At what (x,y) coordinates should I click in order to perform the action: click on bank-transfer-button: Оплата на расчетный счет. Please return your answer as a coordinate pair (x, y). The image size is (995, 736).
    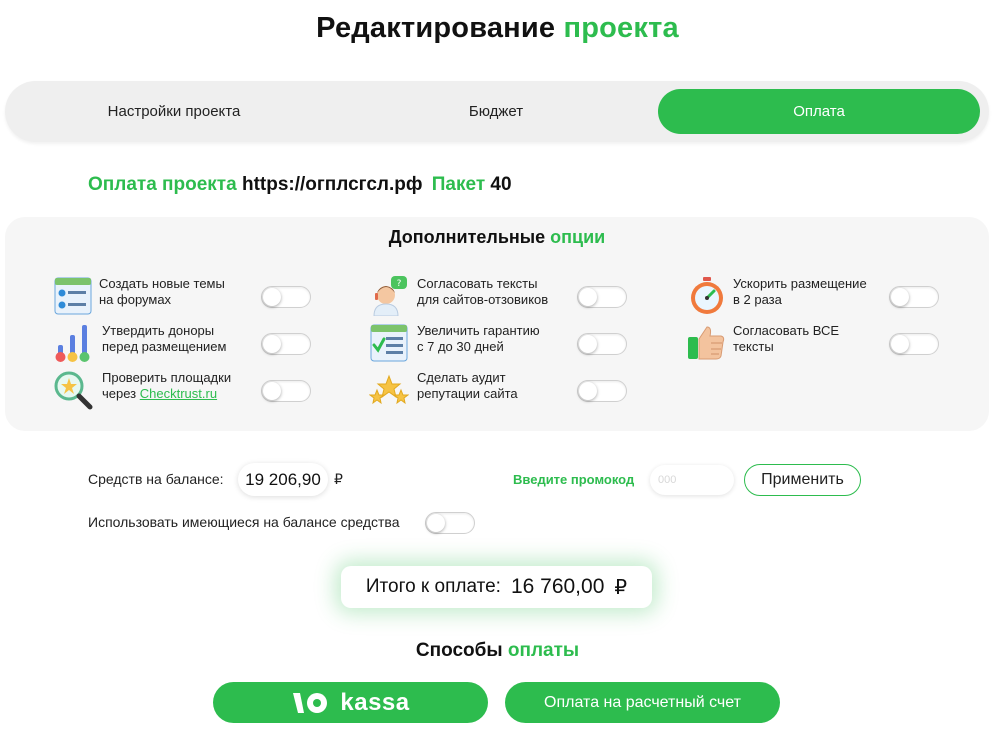
    Looking at the image, I should click on (642, 702).